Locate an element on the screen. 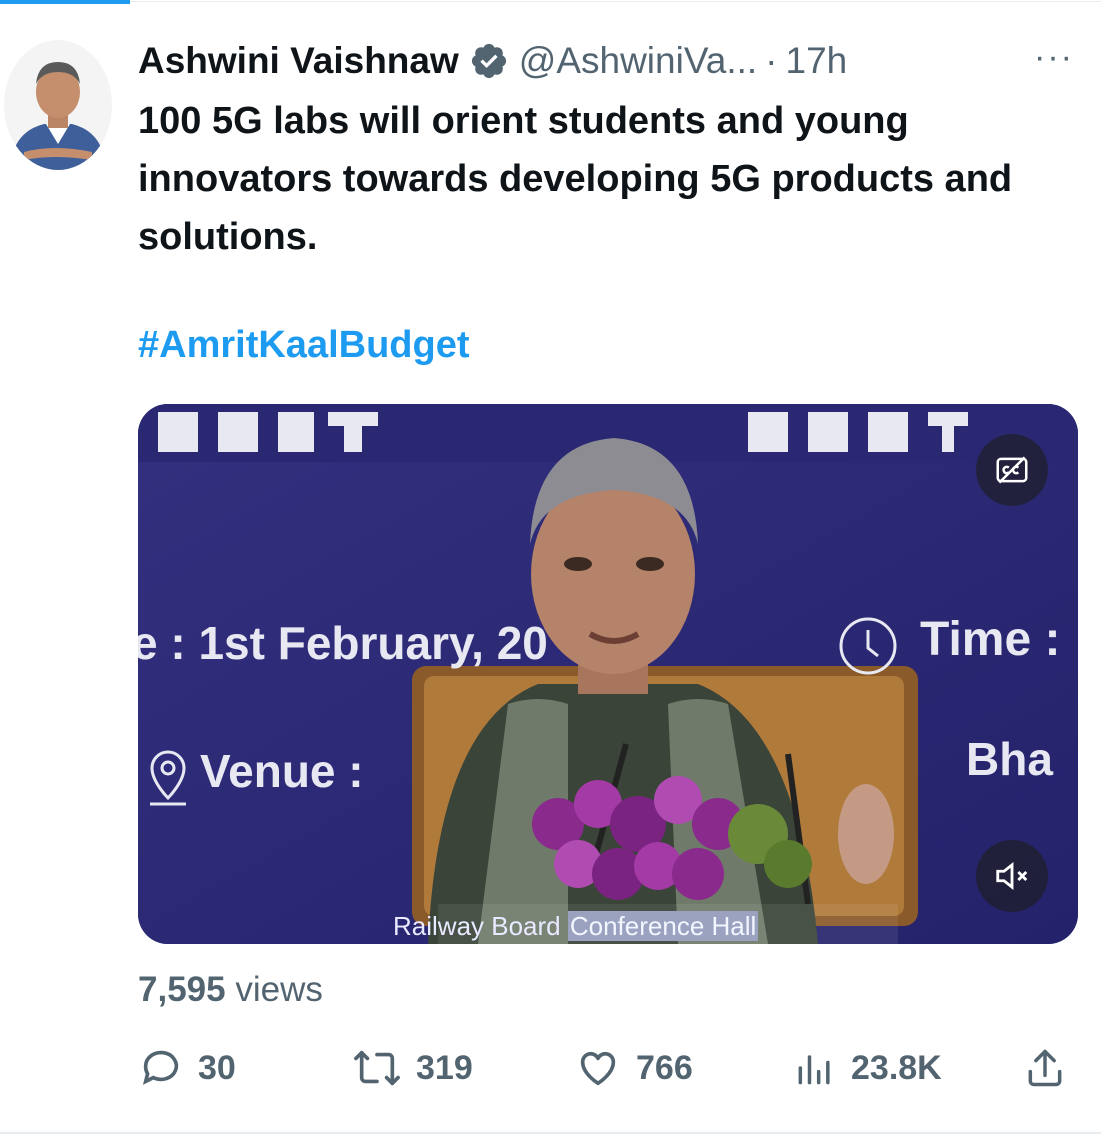 Image resolution: width=1101 pixels, height=1135 pixels. verified-badge-icon is located at coordinates (488, 61).